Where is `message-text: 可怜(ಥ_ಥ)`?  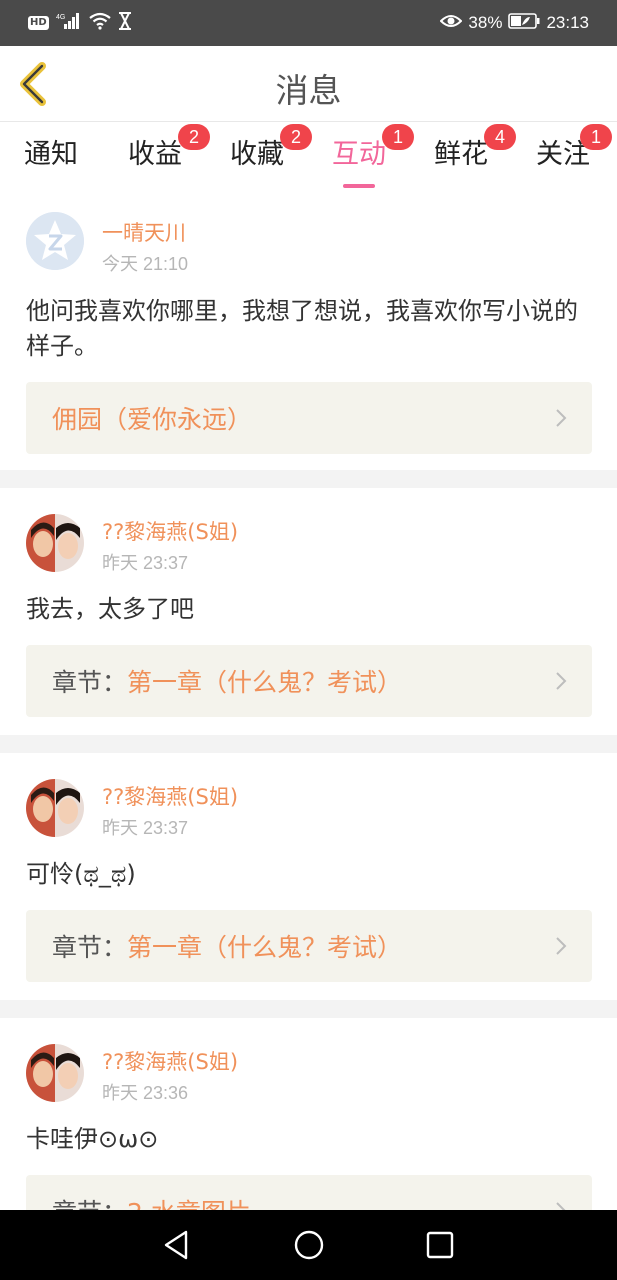
message-text: 可怜(ಥ_ಥ) is located at coordinates (81, 874).